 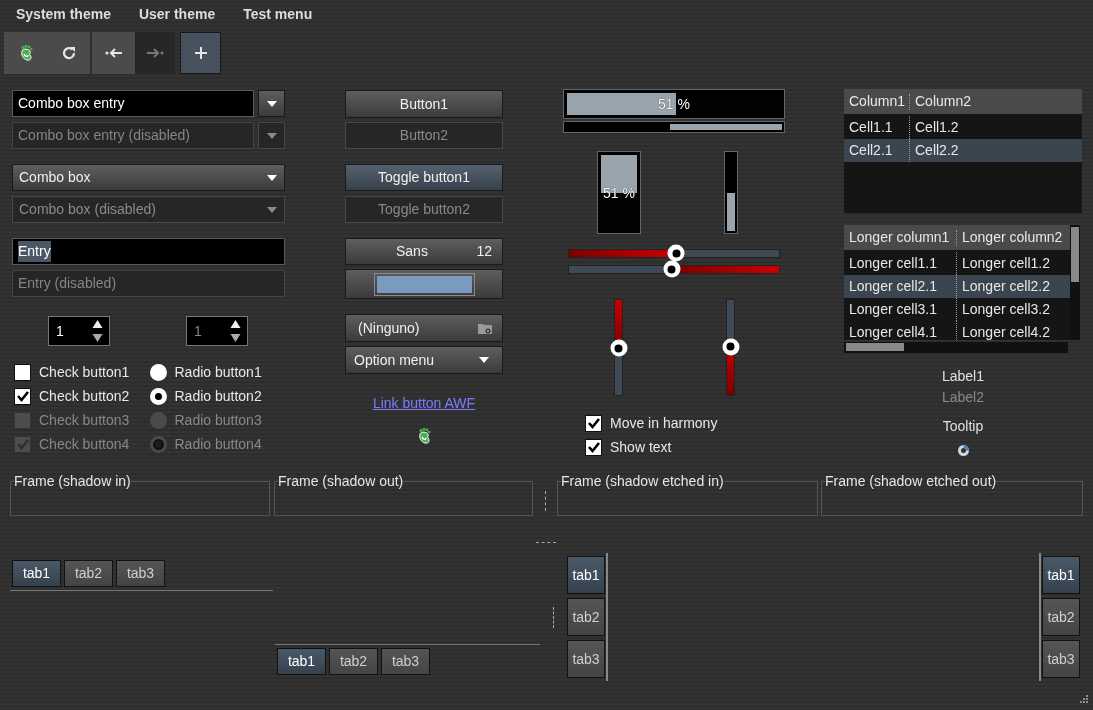 I want to click on progress-text: 51 %, so click(x=674, y=104).